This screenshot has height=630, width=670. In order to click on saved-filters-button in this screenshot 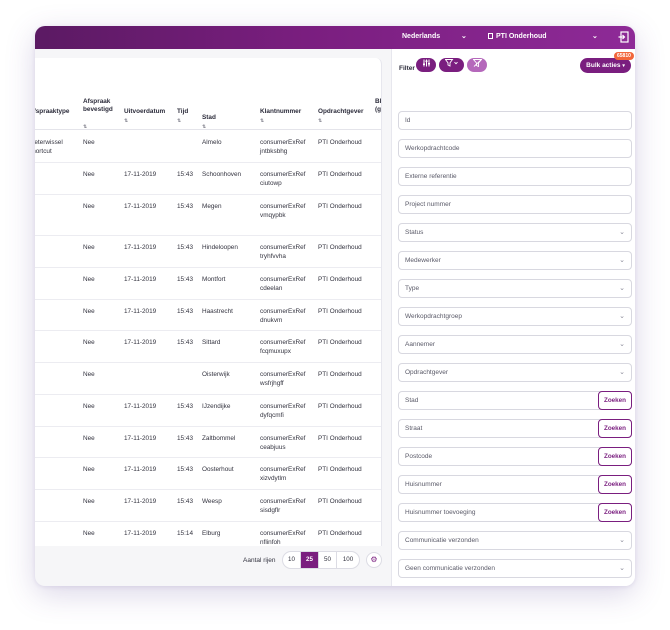, I will do `click(451, 65)`.